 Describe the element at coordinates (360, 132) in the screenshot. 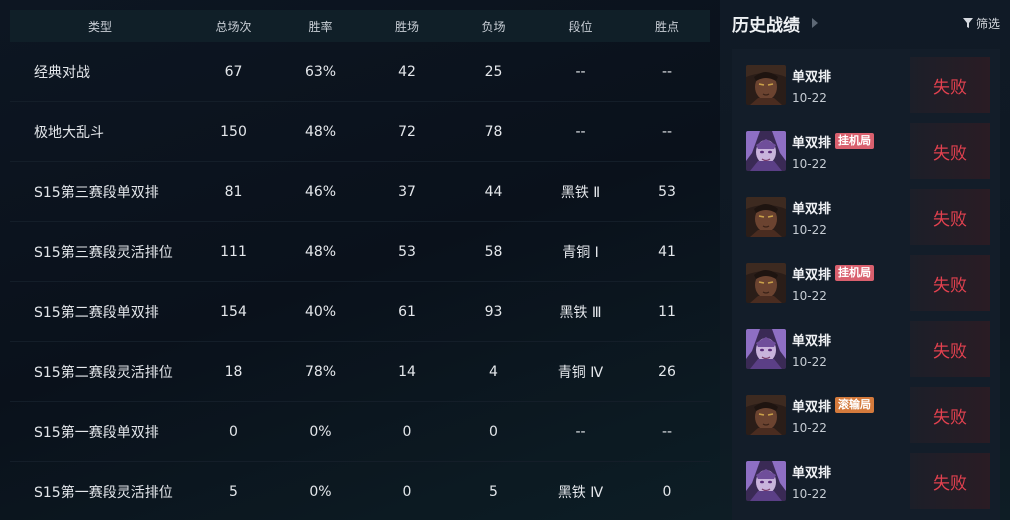

I see `table-row: 极地大乱斗 150 48% 72 78 -- --` at that location.